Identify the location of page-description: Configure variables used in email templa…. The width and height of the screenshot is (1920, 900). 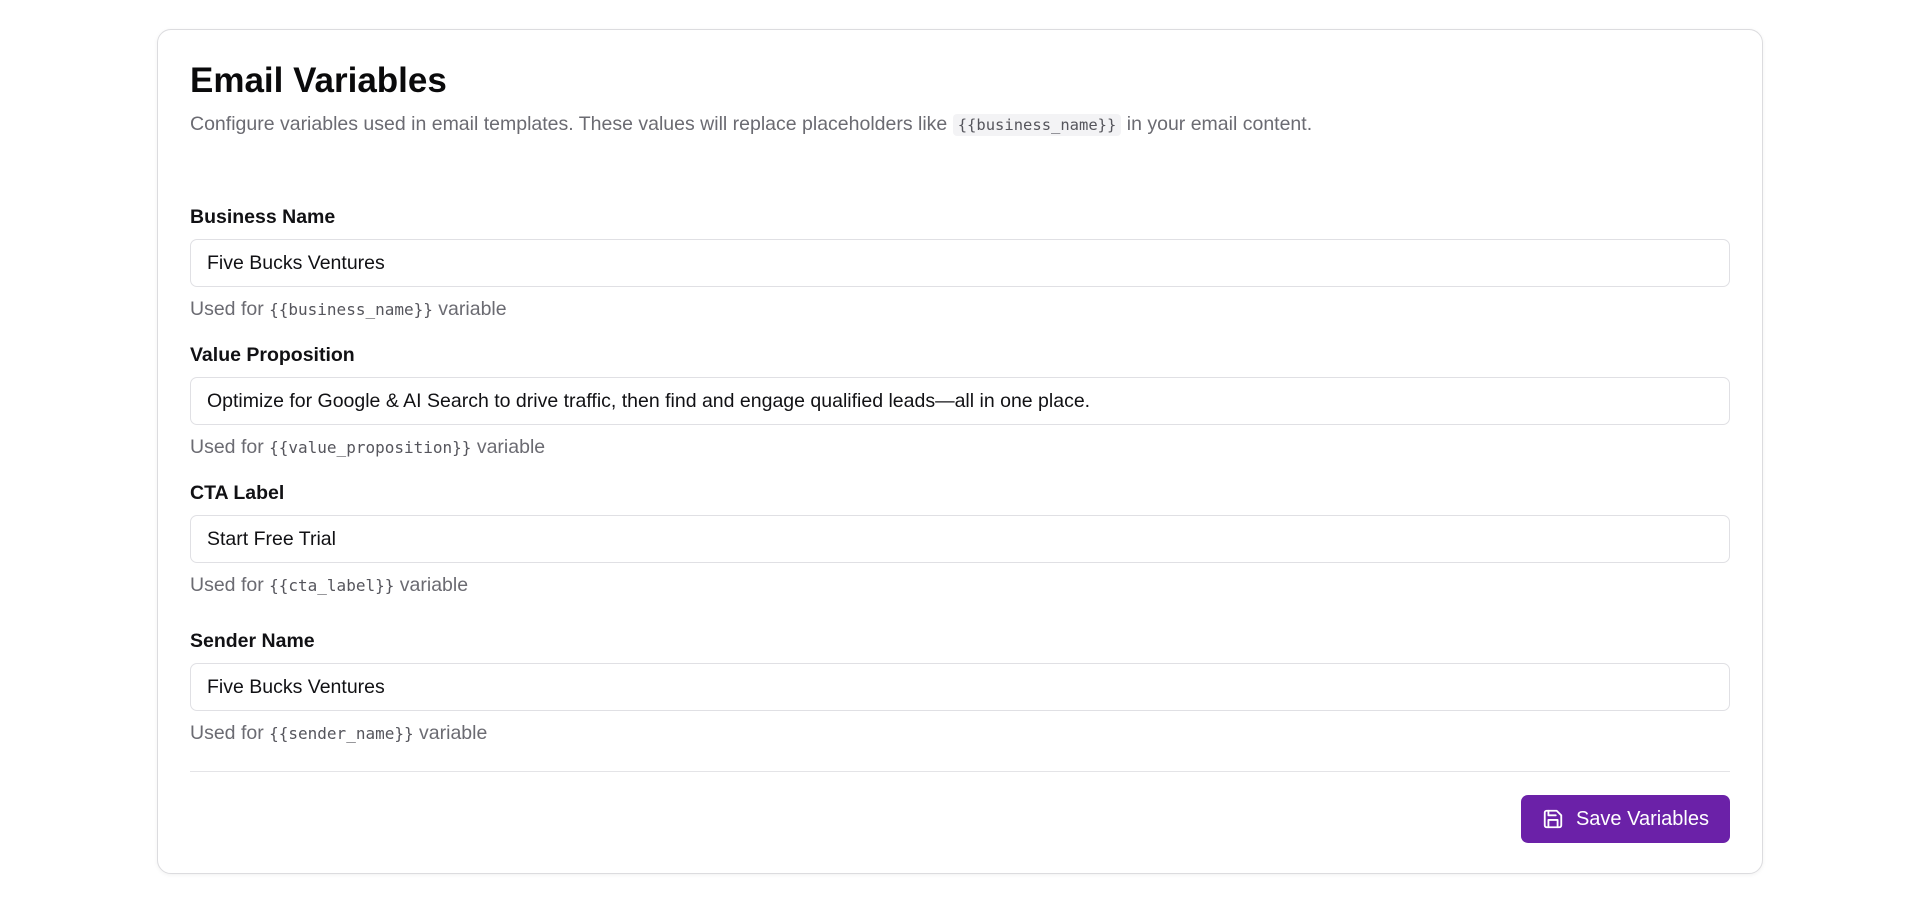
(960, 124).